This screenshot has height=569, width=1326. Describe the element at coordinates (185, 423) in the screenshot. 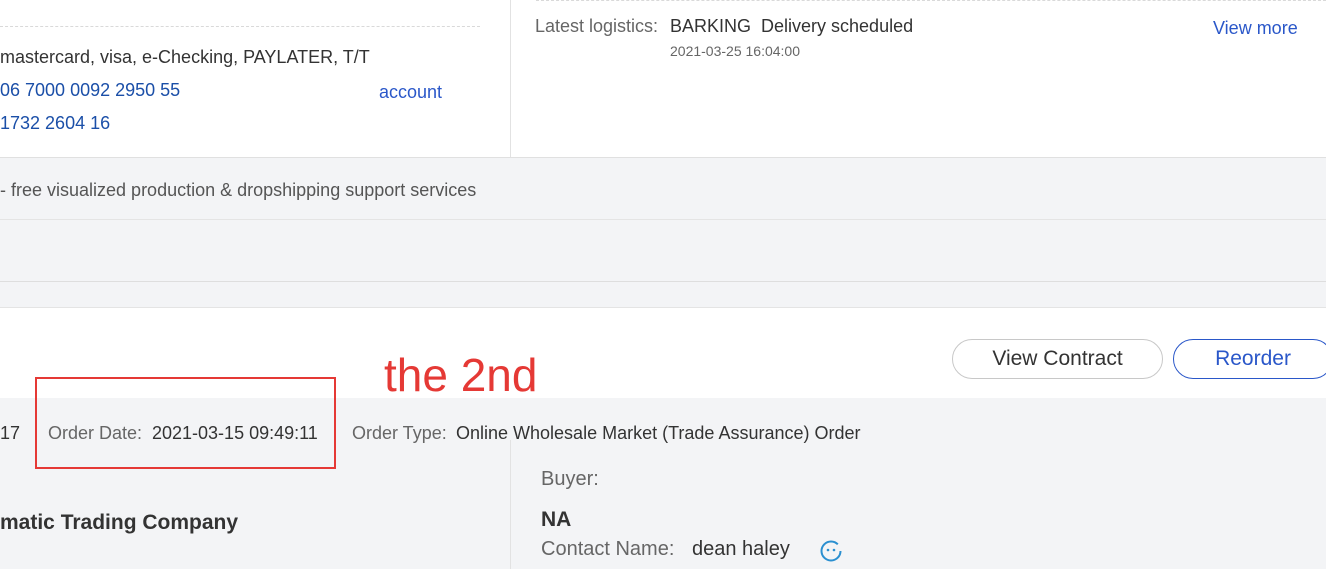

I see `annotation-highlight-box` at that location.